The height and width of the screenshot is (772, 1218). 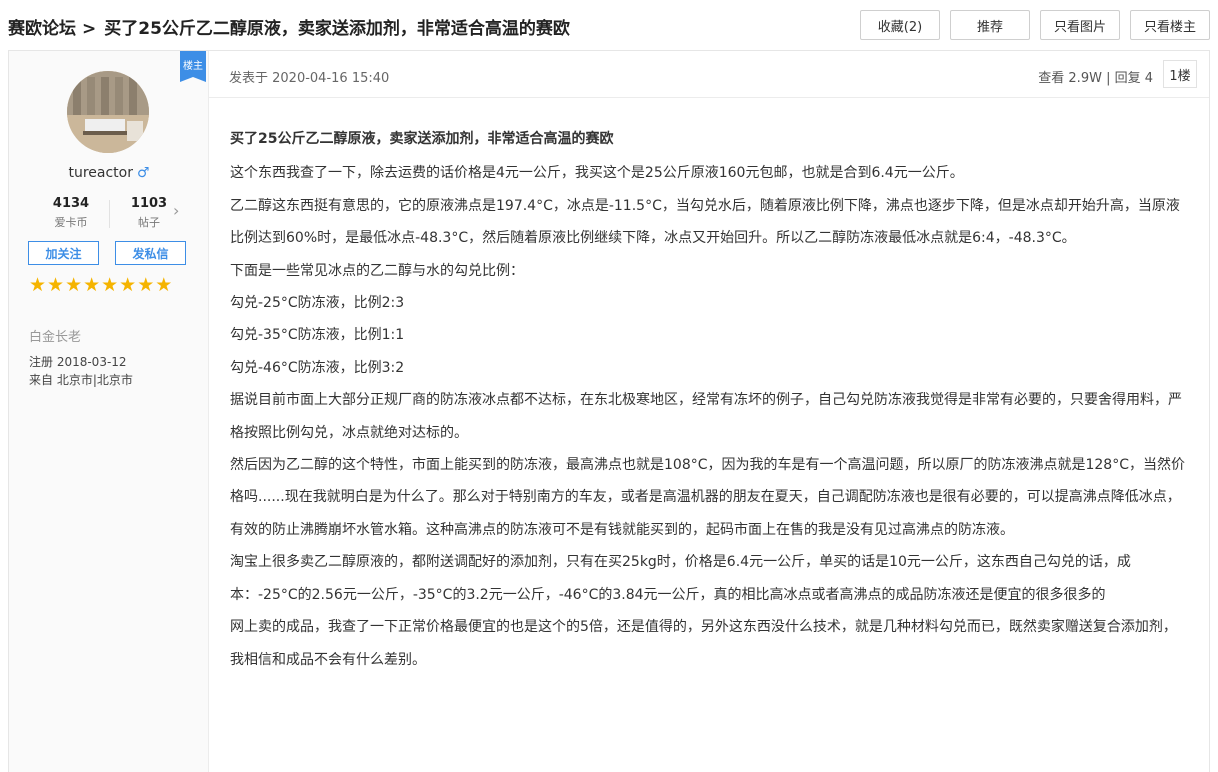 What do you see at coordinates (101, 285) in the screenshot?
I see `rank-stars: ★★★★★★★★` at bounding box center [101, 285].